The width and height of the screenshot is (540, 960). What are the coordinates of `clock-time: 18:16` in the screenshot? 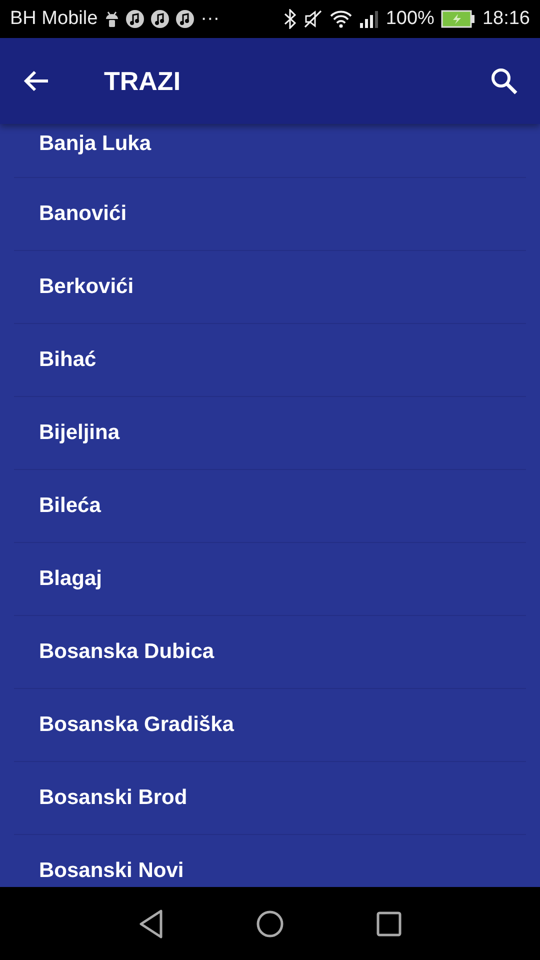 It's located at (506, 19).